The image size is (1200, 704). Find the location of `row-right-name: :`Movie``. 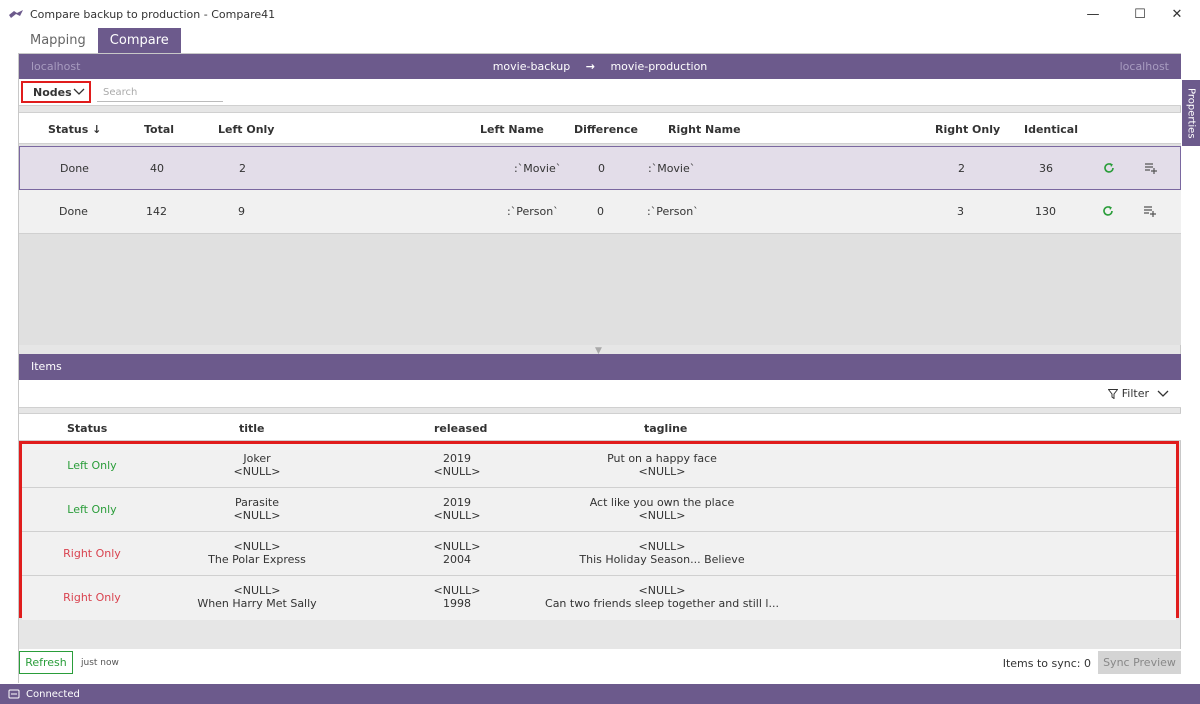

row-right-name: :`Movie` is located at coordinates (672, 168).